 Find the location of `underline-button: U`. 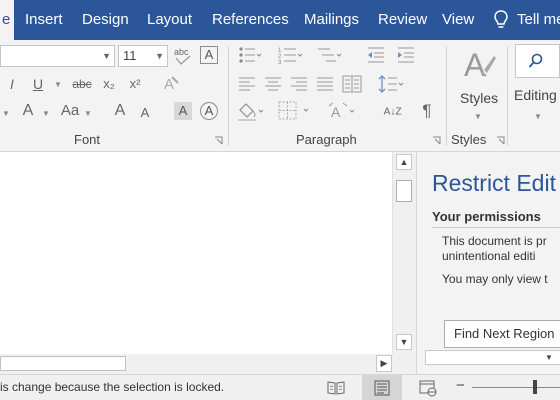

underline-button: U is located at coordinates (38, 84).